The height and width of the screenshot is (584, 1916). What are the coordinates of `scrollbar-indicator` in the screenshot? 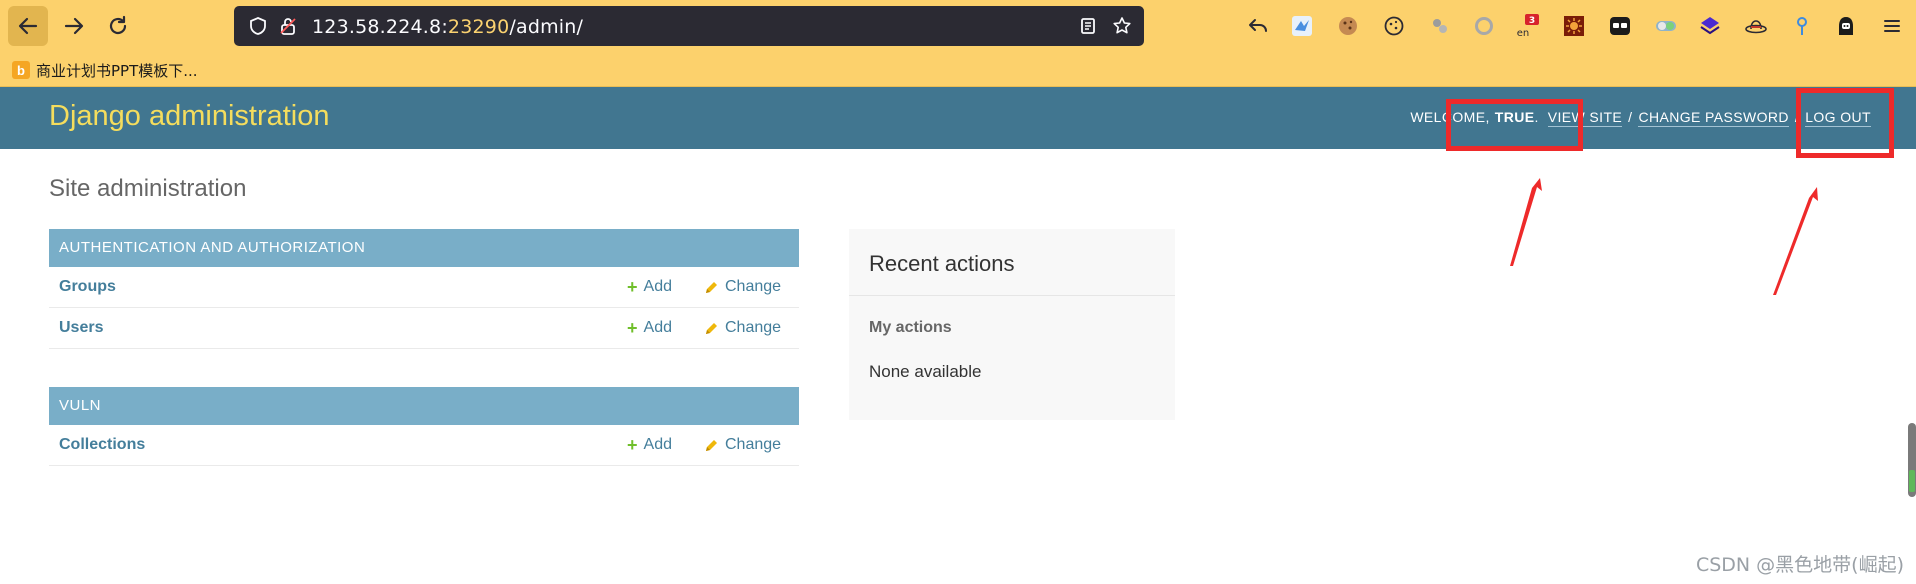 It's located at (1912, 481).